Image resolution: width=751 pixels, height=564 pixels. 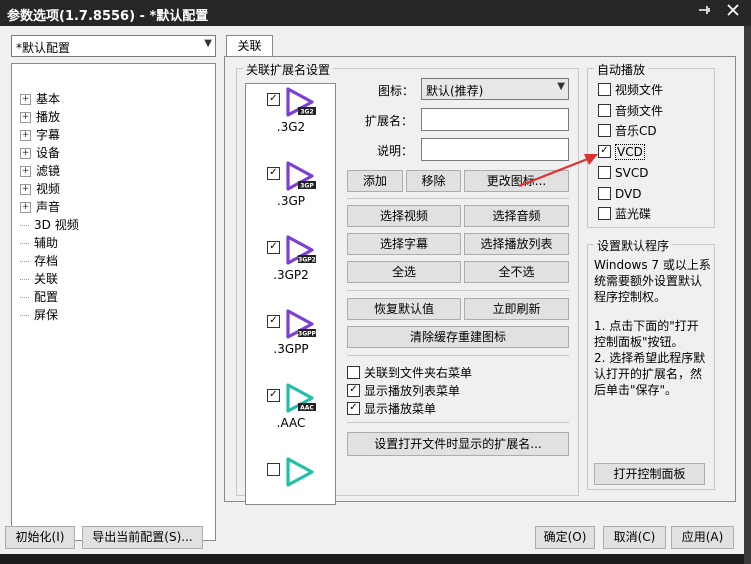 I want to click on tree-item: + 基本, so click(x=40, y=99).